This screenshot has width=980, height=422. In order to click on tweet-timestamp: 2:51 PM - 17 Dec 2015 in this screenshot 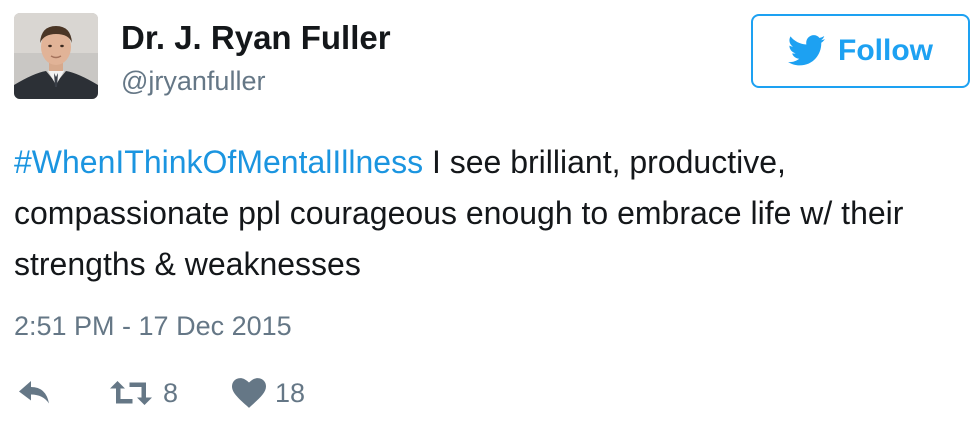, I will do `click(153, 326)`.